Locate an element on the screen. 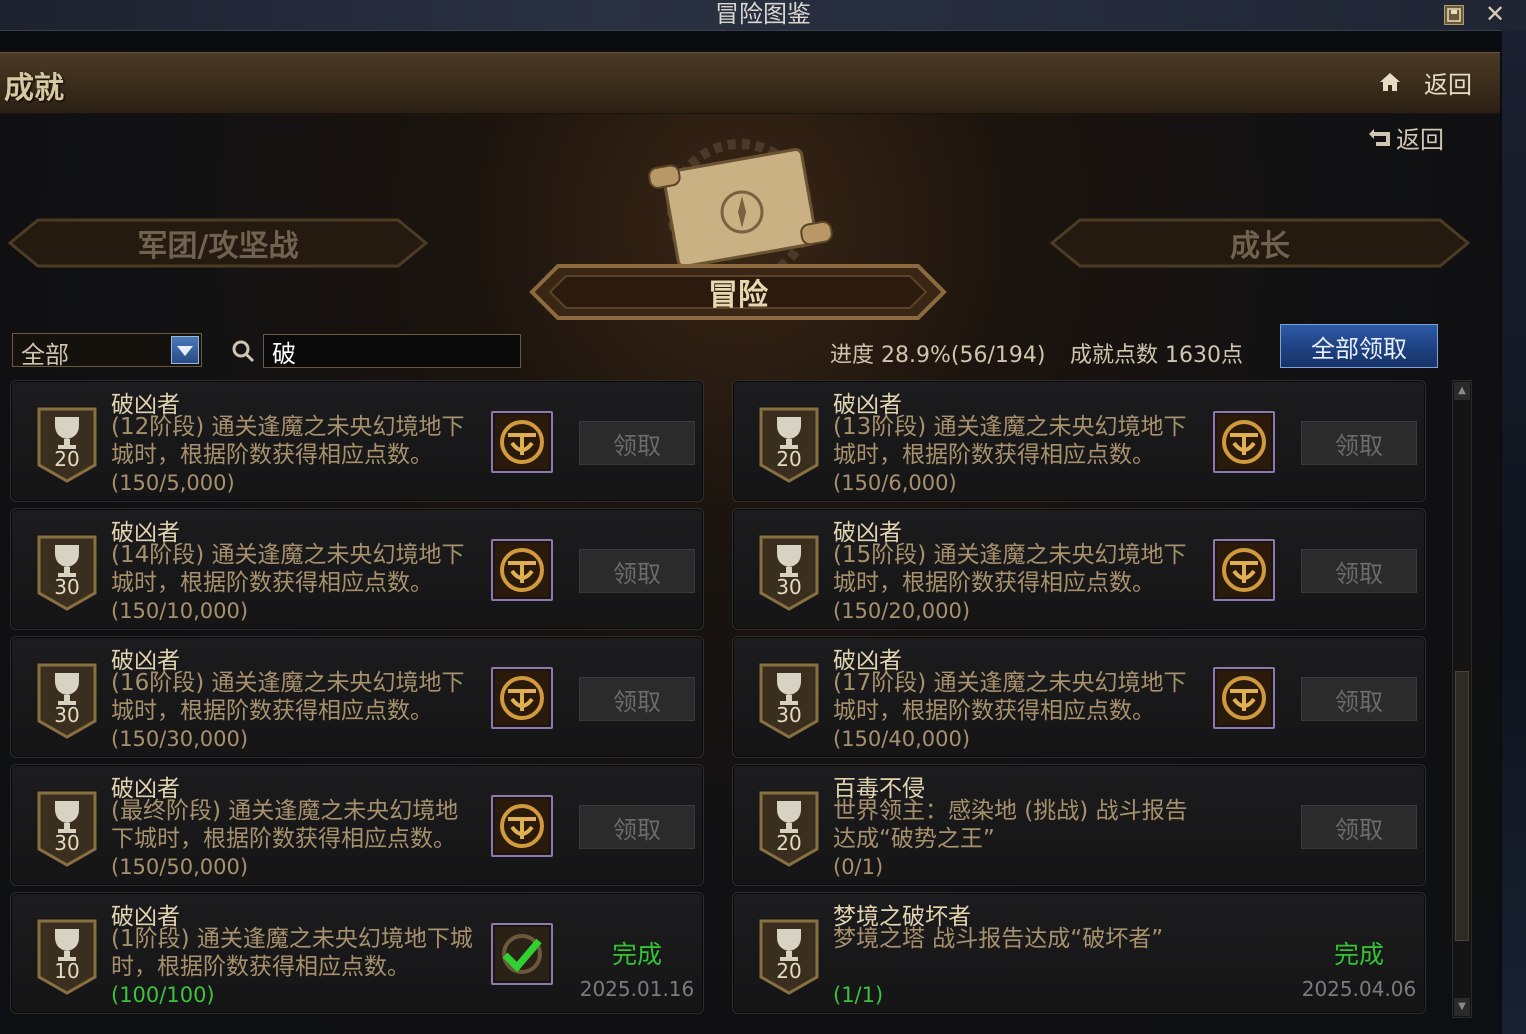 The width and height of the screenshot is (1526, 1034). search-icon is located at coordinates (243, 351).